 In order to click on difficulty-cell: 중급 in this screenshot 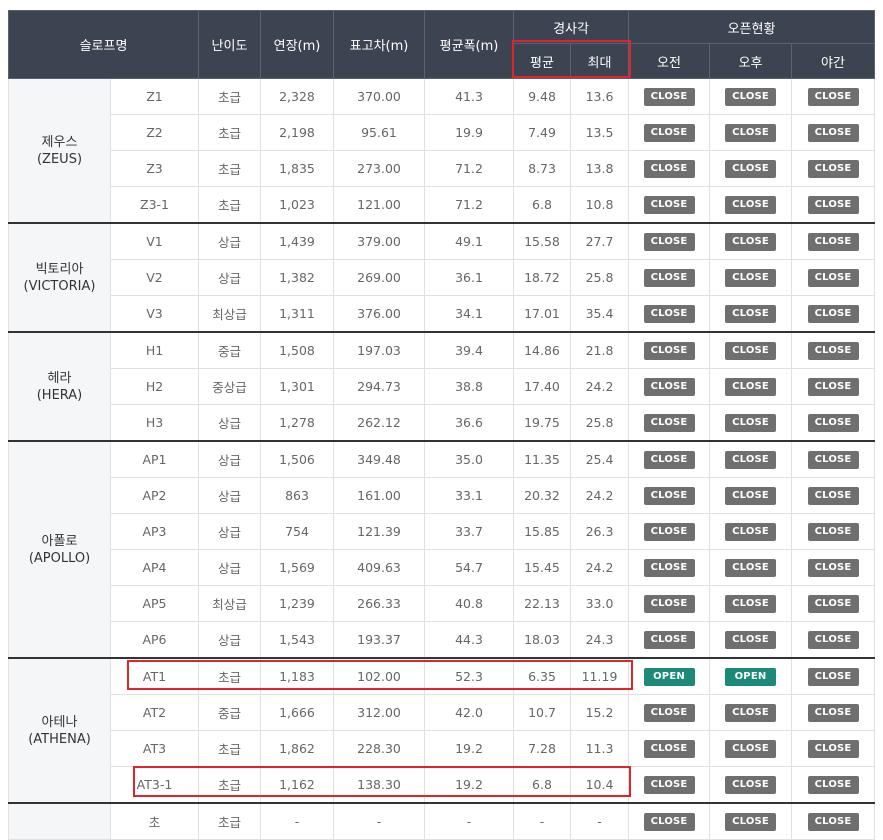, I will do `click(229, 350)`.